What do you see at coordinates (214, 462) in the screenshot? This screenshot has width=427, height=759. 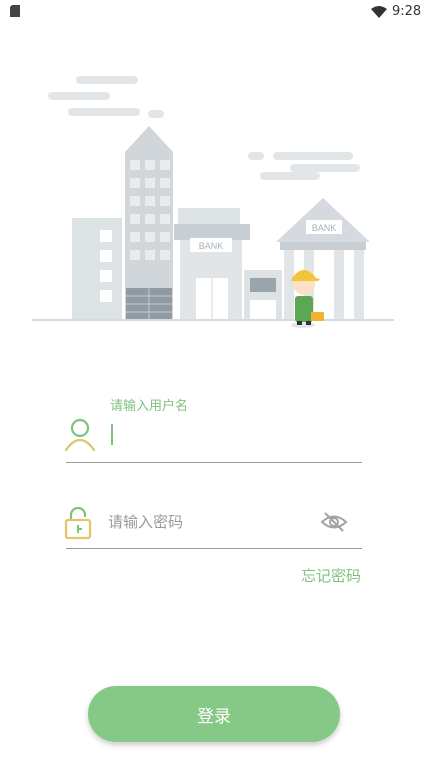 I see `username-underline` at bounding box center [214, 462].